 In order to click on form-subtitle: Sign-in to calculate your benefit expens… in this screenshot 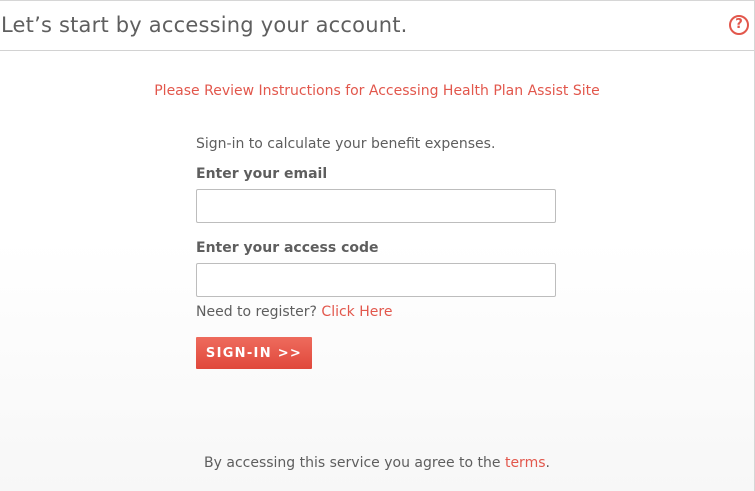, I will do `click(346, 144)`.